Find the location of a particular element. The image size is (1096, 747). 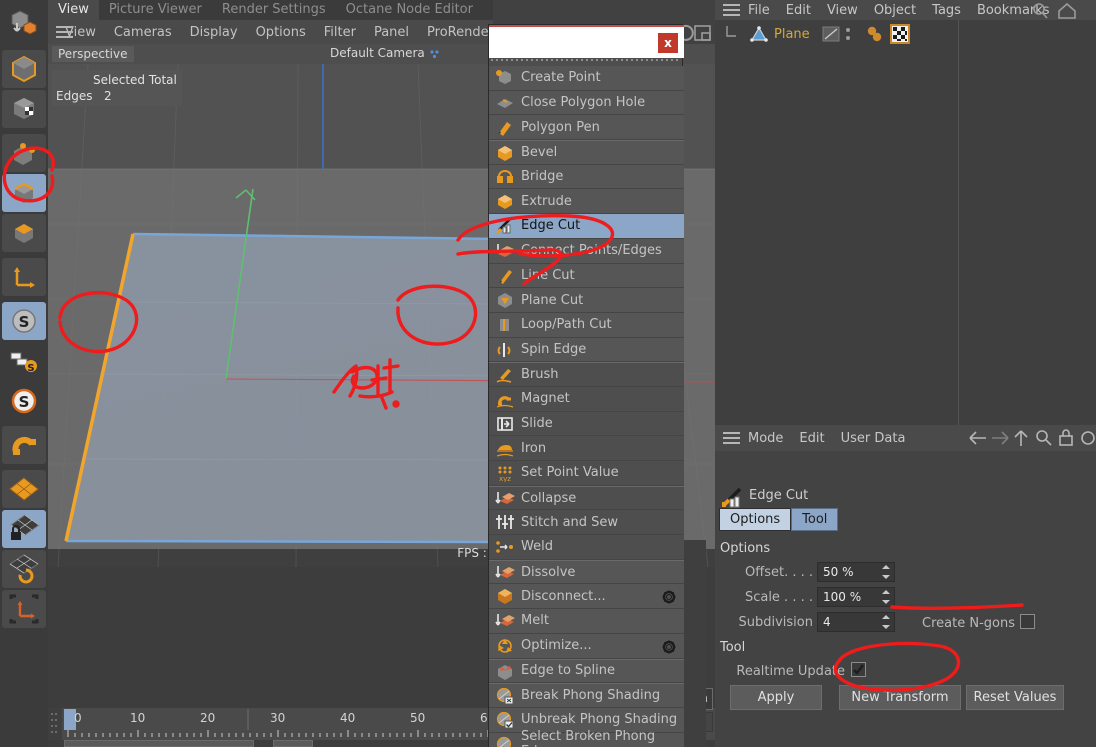

viewport-menu-panel: Panel is located at coordinates (391, 32).